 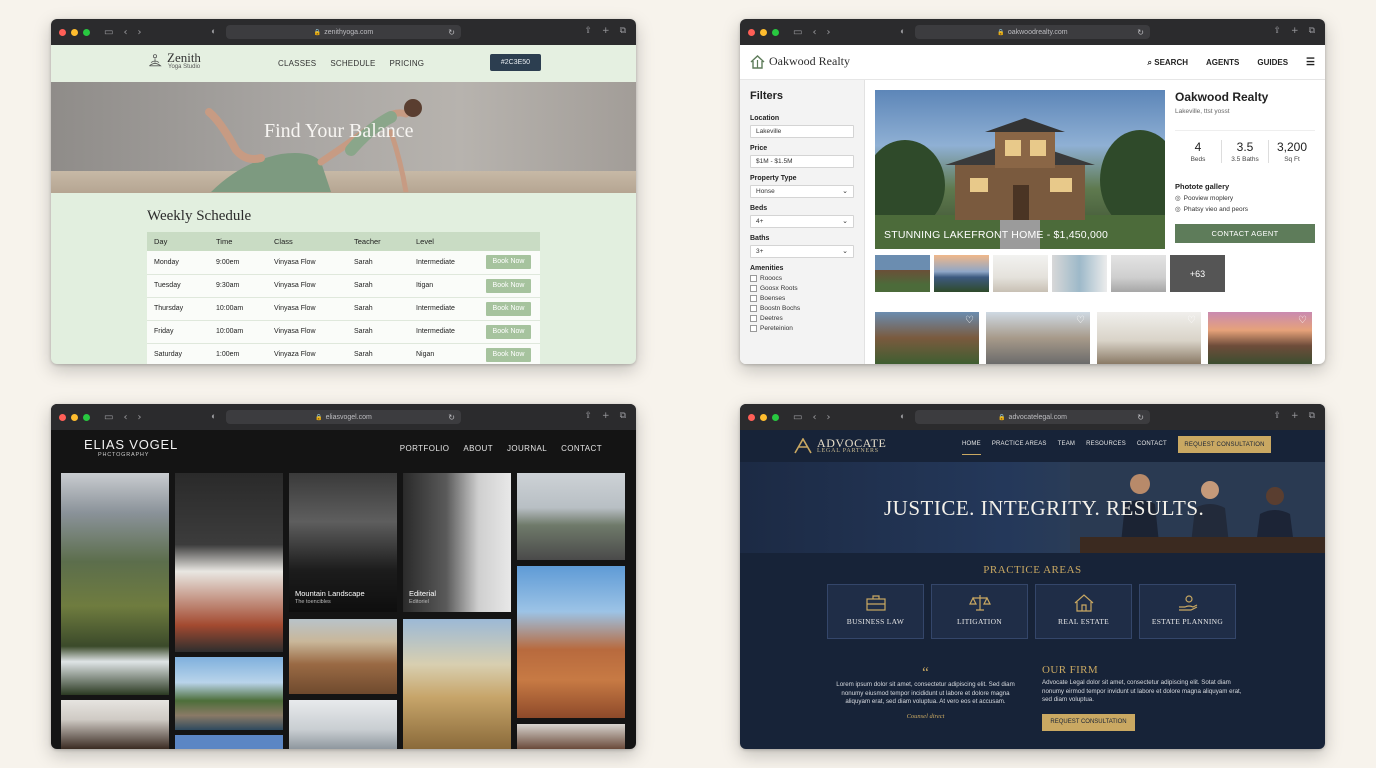 What do you see at coordinates (971, 448) in the screenshot?
I see `nav-home: HOME` at bounding box center [971, 448].